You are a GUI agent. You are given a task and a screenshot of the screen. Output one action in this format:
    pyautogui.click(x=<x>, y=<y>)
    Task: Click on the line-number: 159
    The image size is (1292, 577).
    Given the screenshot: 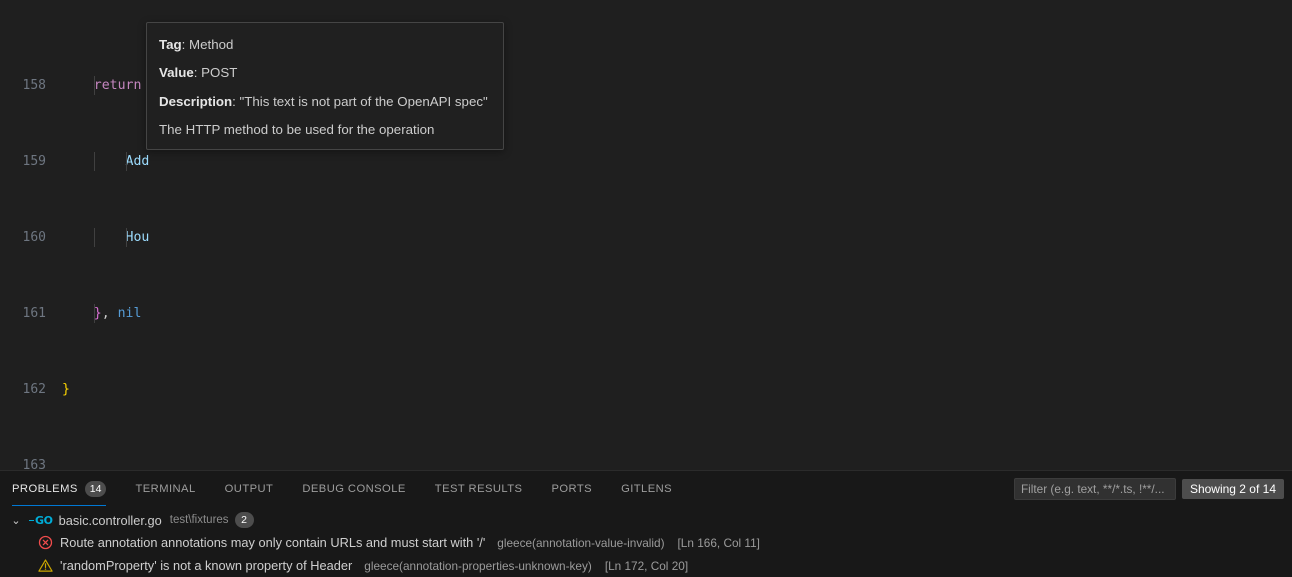 What is the action you would take?
    pyautogui.click(x=34, y=161)
    